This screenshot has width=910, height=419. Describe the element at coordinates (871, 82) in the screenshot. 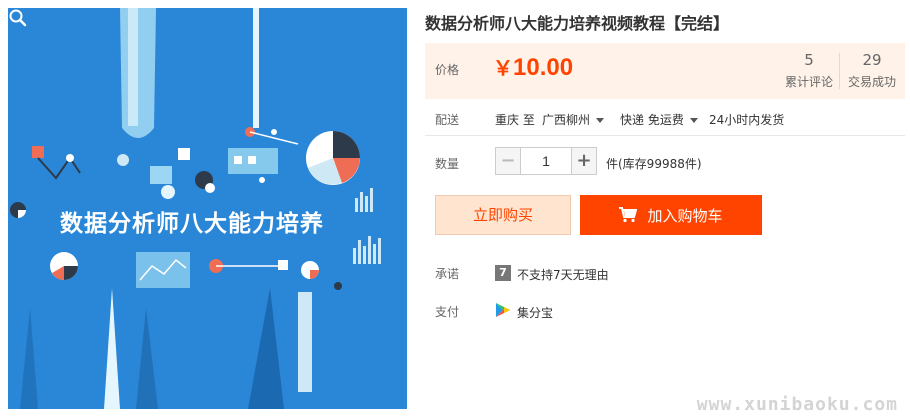

I see `sales-label: 交易成功` at that location.